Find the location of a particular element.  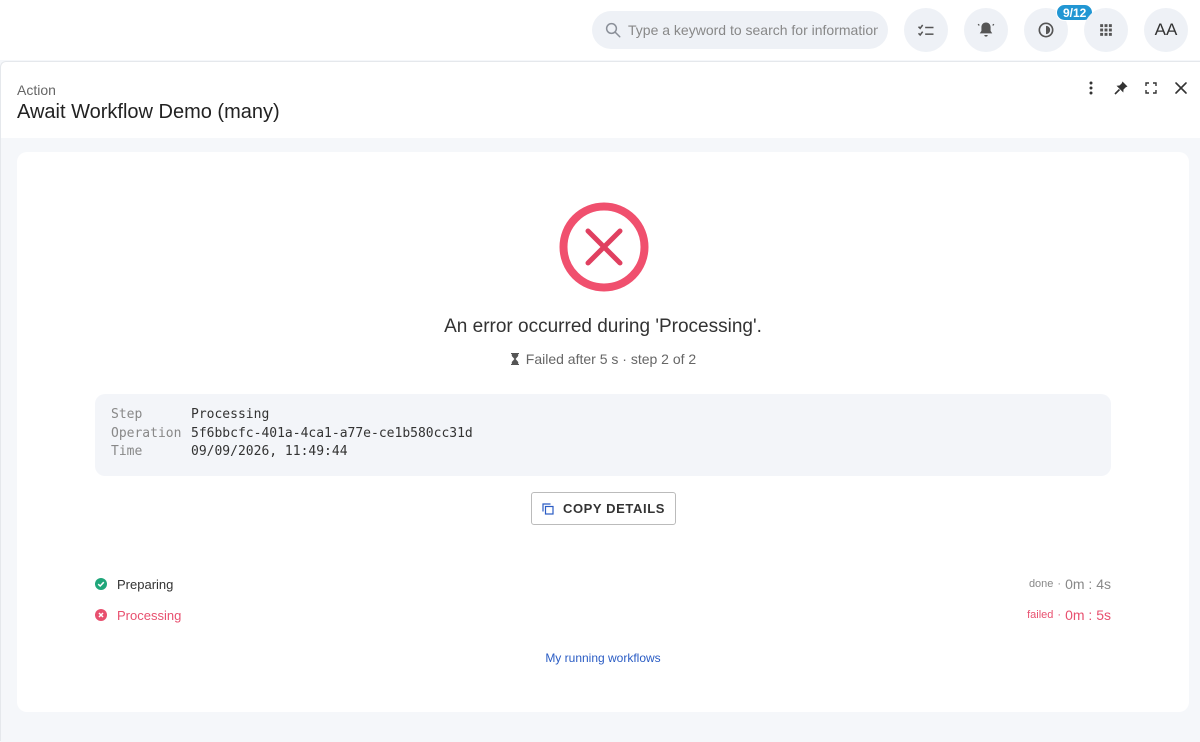

copy-icon is located at coordinates (548, 508).